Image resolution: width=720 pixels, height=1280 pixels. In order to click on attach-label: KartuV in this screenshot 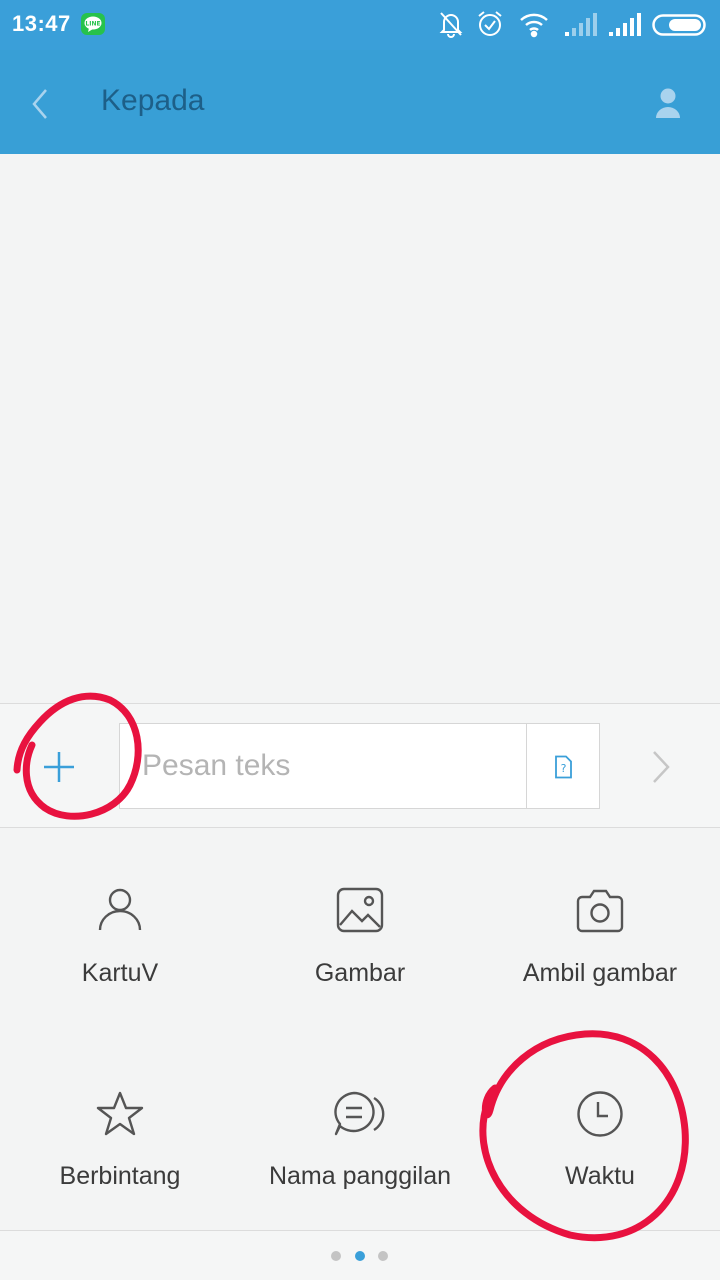, I will do `click(120, 973)`.